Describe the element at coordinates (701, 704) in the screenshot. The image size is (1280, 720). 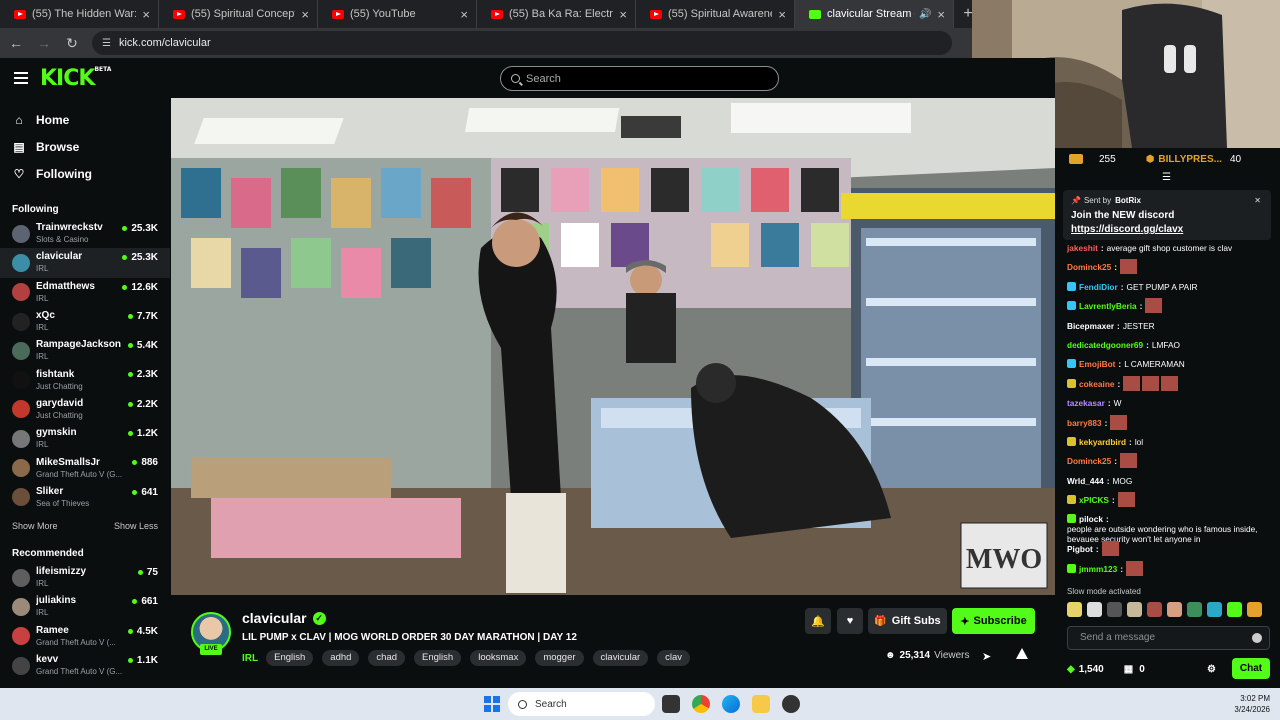
I see `chrome-icon` at that location.